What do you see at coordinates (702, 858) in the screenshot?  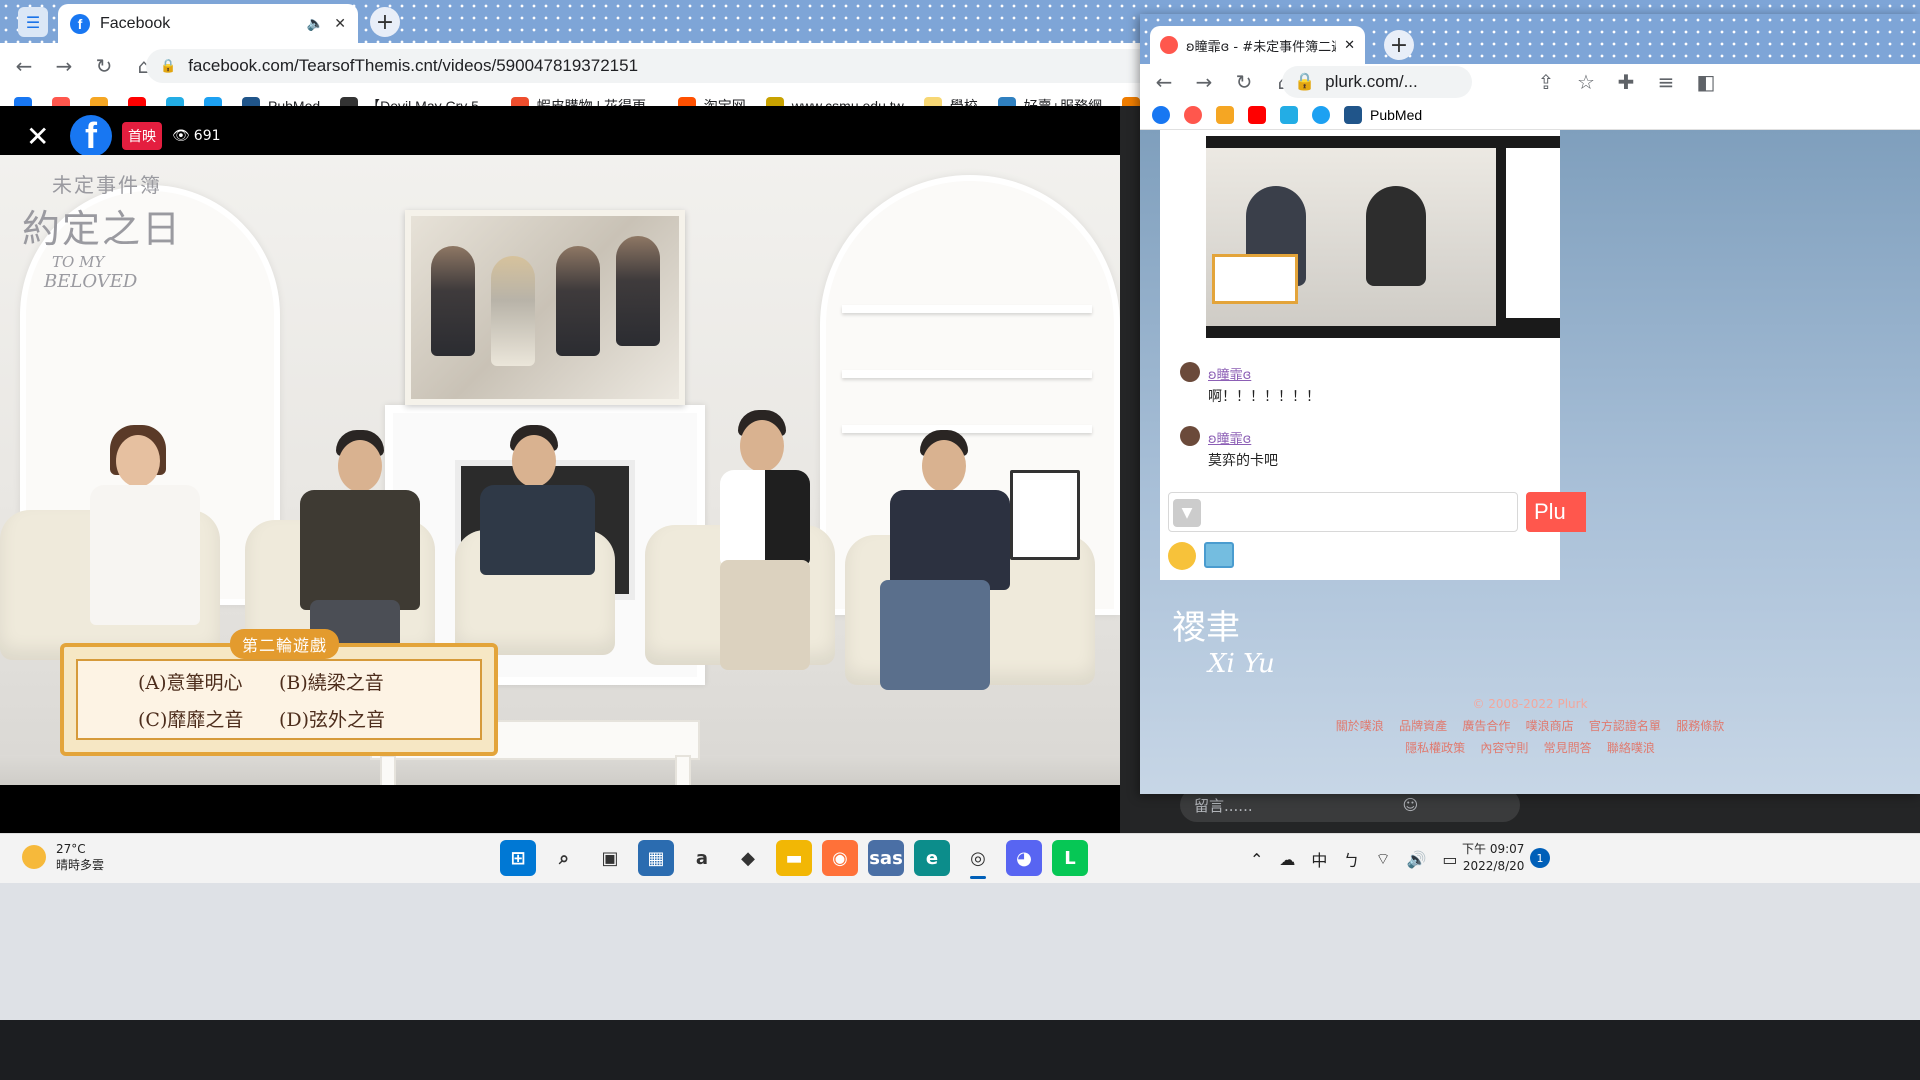 I see `amazon-icon: a` at bounding box center [702, 858].